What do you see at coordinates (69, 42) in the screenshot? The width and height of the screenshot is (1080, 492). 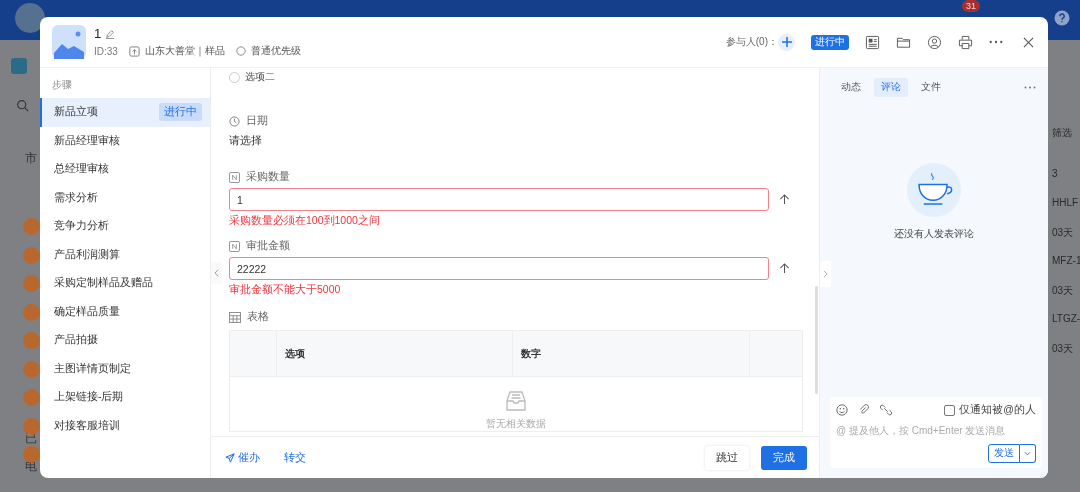 I see `image-thumbnail-icon` at bounding box center [69, 42].